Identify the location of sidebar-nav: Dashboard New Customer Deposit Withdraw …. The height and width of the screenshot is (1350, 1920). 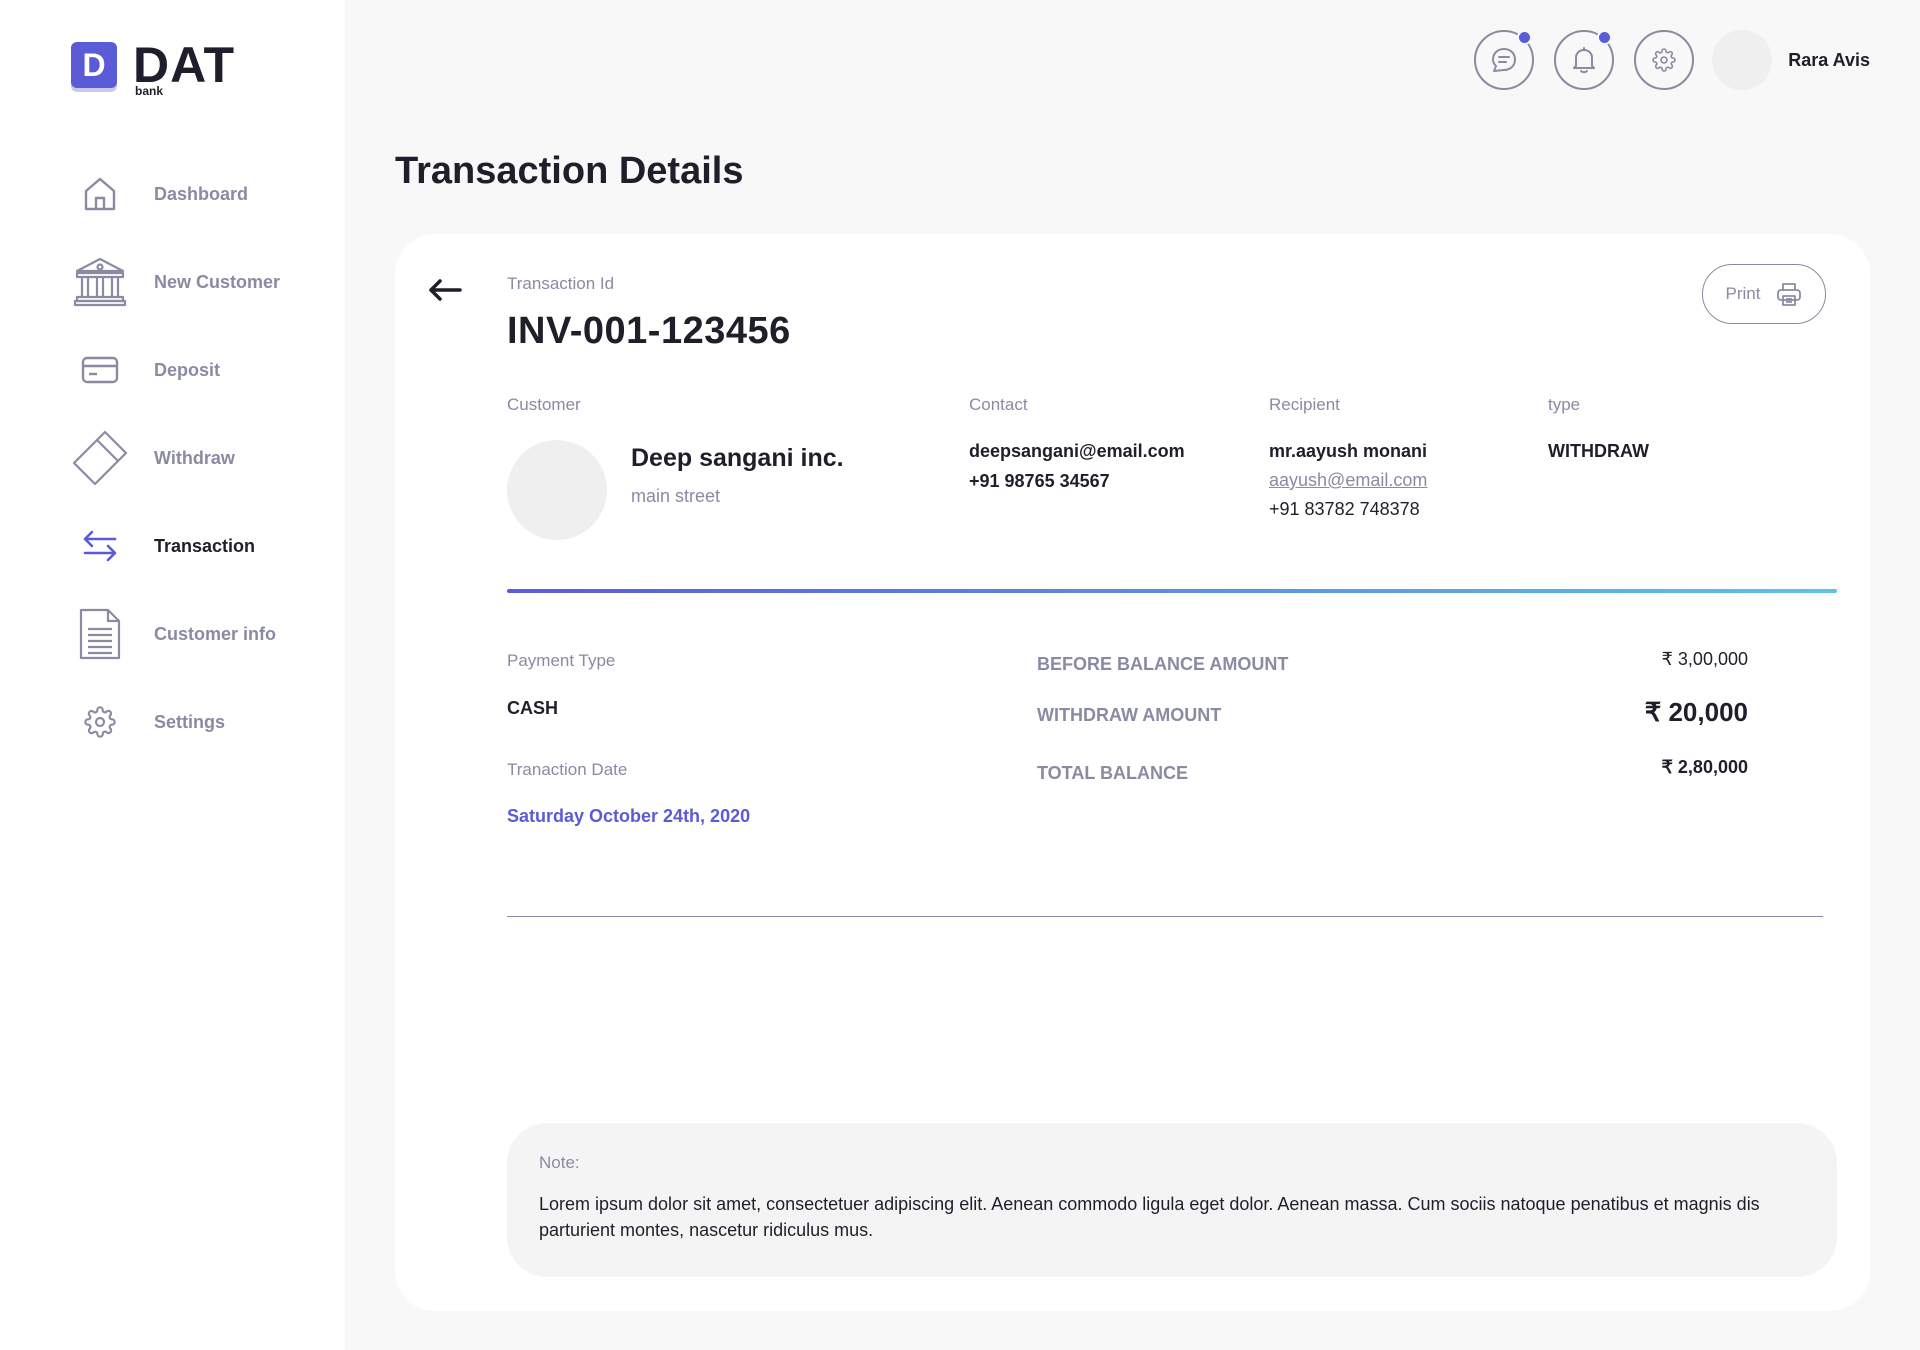
(175, 458).